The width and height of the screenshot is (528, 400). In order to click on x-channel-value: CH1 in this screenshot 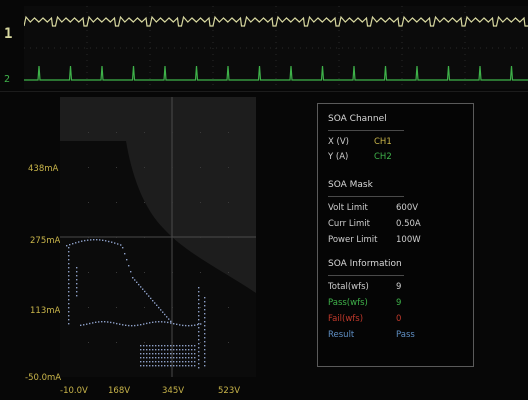, I will do `click(383, 142)`.